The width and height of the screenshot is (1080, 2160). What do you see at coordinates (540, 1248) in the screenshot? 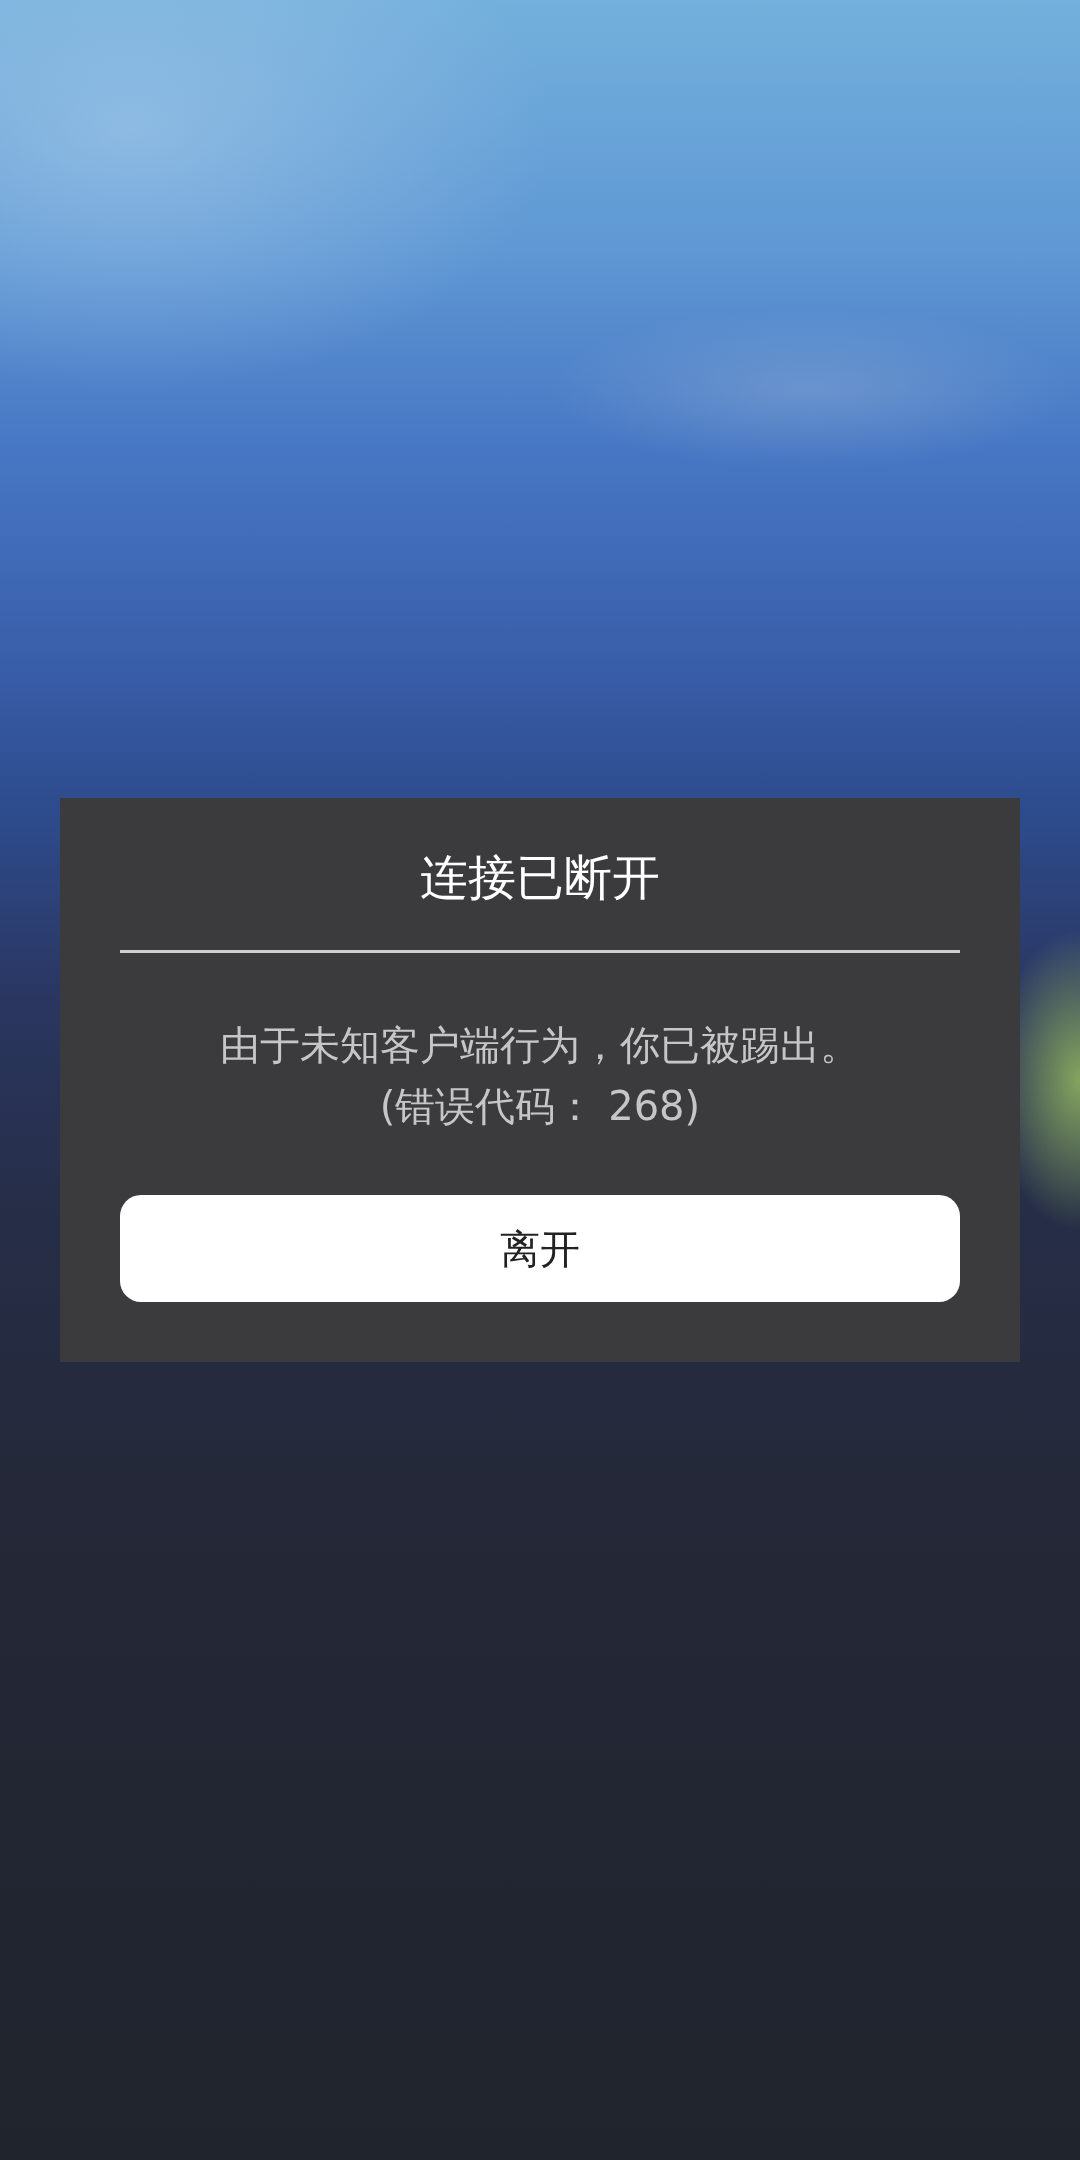
I see `leave-button: 离开` at bounding box center [540, 1248].